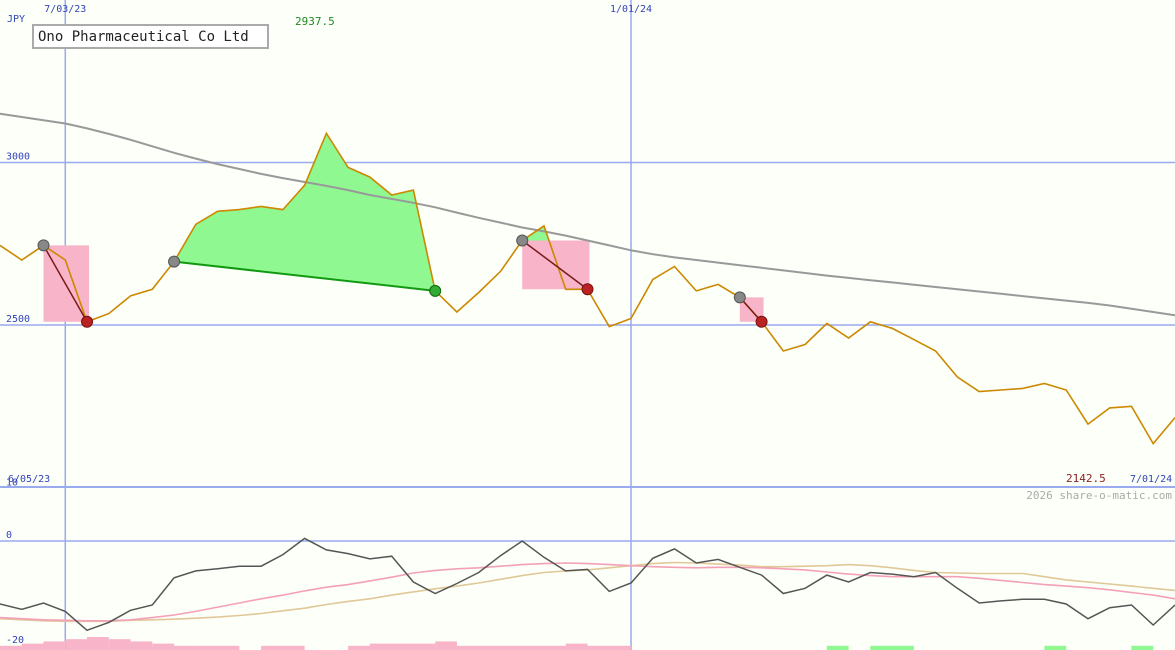  What do you see at coordinates (315, 21) in the screenshot?
I see `high-value-label: 2937.5` at bounding box center [315, 21].